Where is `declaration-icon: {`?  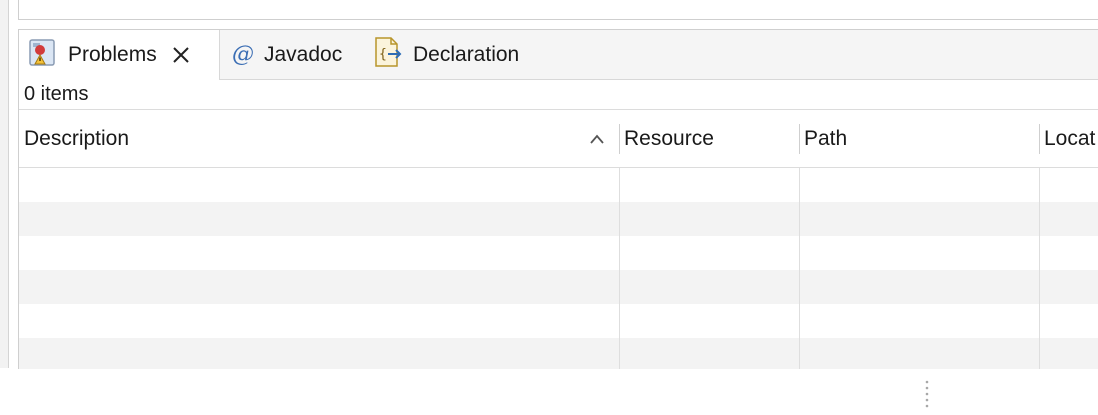 declaration-icon: { is located at coordinates (388, 55).